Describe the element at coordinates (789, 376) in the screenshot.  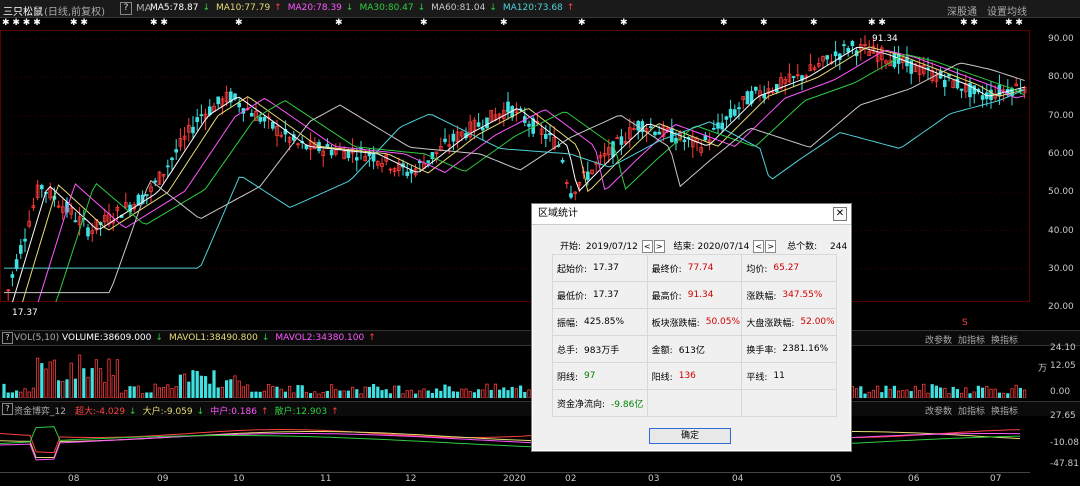
I see `stats-cell: 平线: 11` at that location.